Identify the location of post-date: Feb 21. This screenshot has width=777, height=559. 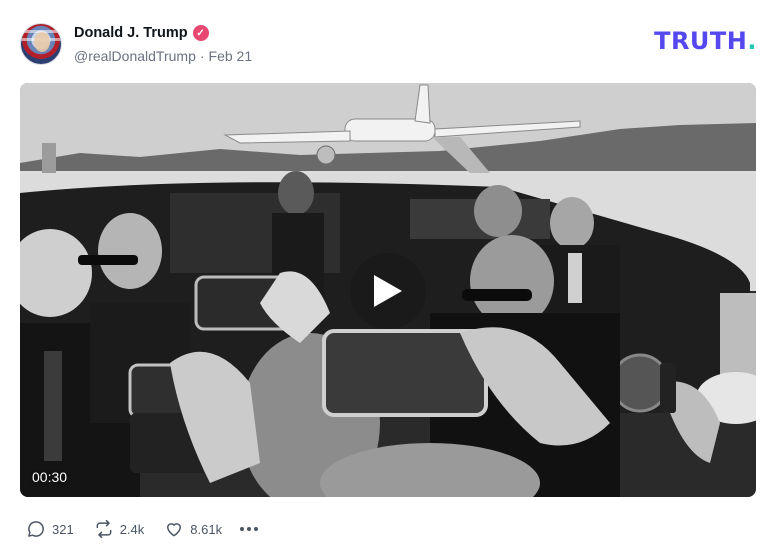
(231, 56).